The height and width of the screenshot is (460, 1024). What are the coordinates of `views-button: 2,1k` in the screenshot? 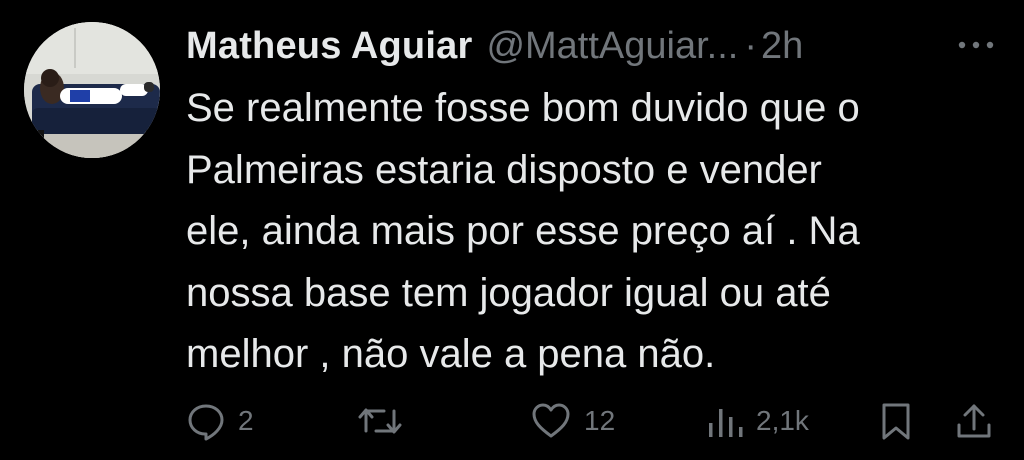 It's located at (756, 421).